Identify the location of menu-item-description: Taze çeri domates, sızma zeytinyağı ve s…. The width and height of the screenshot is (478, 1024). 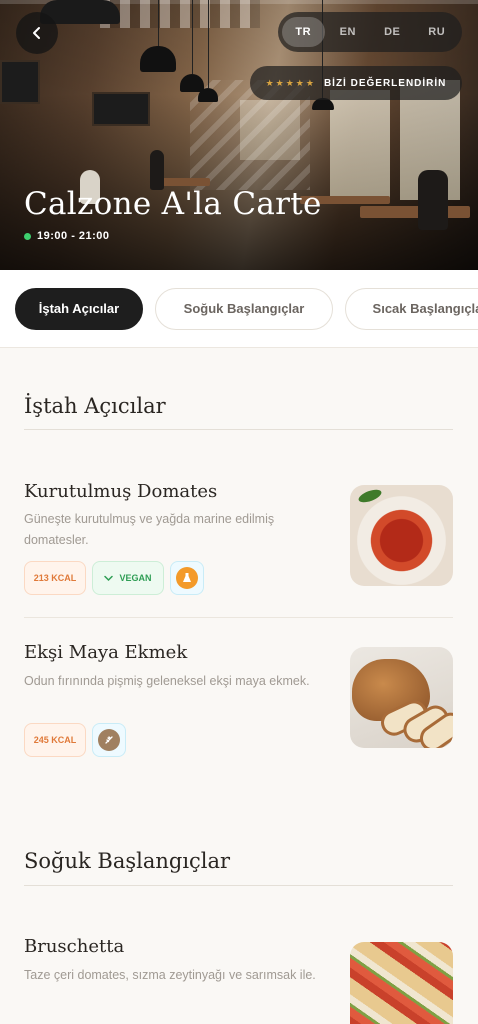
(170, 975).